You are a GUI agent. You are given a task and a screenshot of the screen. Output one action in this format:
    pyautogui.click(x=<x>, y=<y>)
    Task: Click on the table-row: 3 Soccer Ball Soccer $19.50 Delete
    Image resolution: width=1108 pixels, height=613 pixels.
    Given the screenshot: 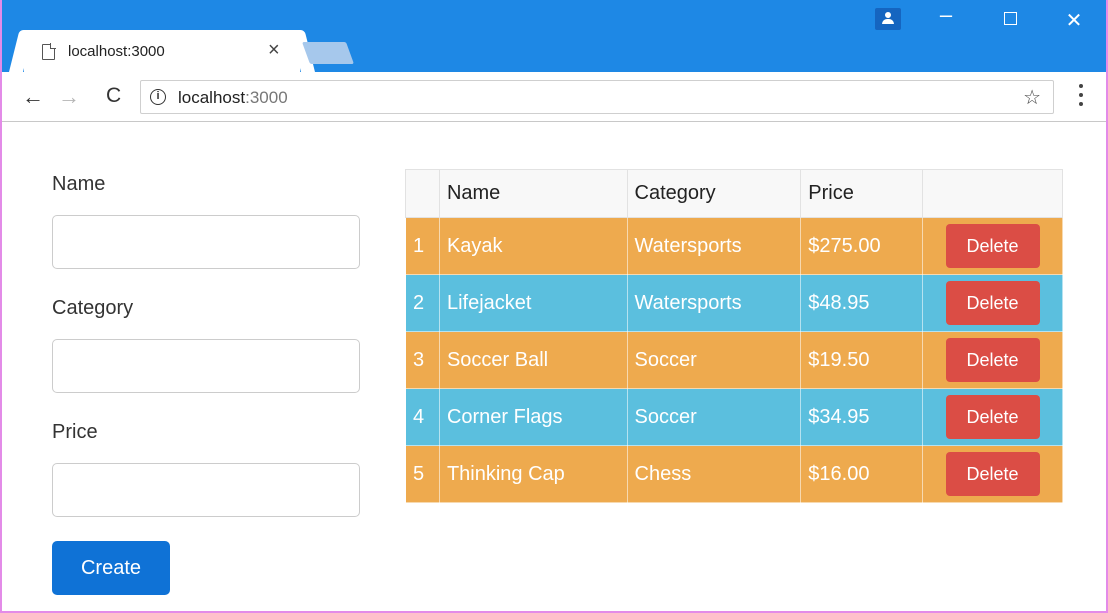 What is the action you would take?
    pyautogui.click(x=734, y=360)
    